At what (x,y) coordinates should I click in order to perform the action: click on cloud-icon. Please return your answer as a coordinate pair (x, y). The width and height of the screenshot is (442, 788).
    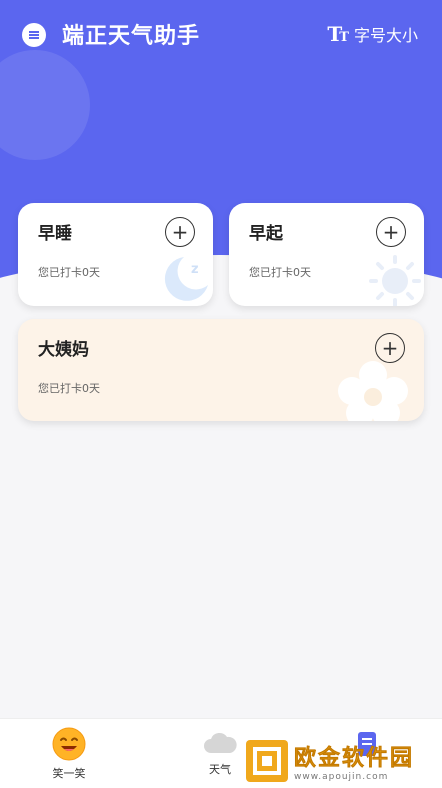
    Looking at the image, I should click on (220, 742).